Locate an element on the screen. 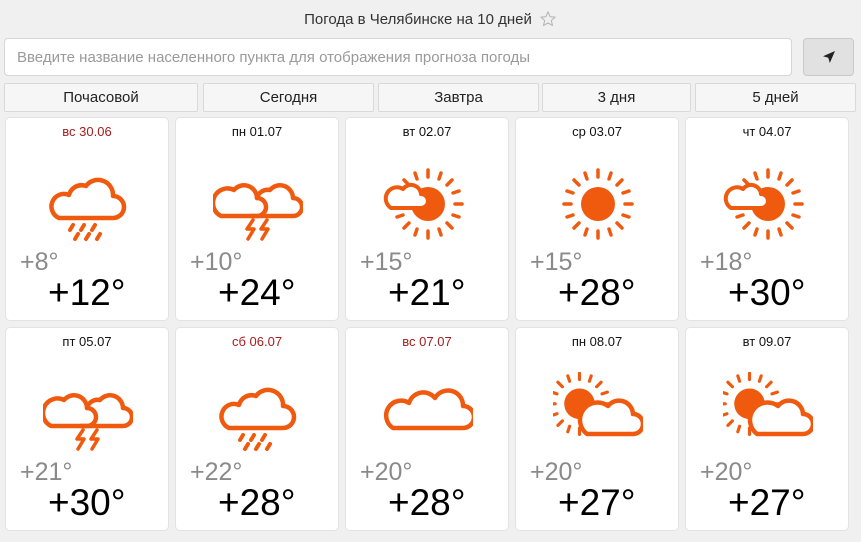 This screenshot has width=861, height=542. location-arrow-icon is located at coordinates (828, 57).